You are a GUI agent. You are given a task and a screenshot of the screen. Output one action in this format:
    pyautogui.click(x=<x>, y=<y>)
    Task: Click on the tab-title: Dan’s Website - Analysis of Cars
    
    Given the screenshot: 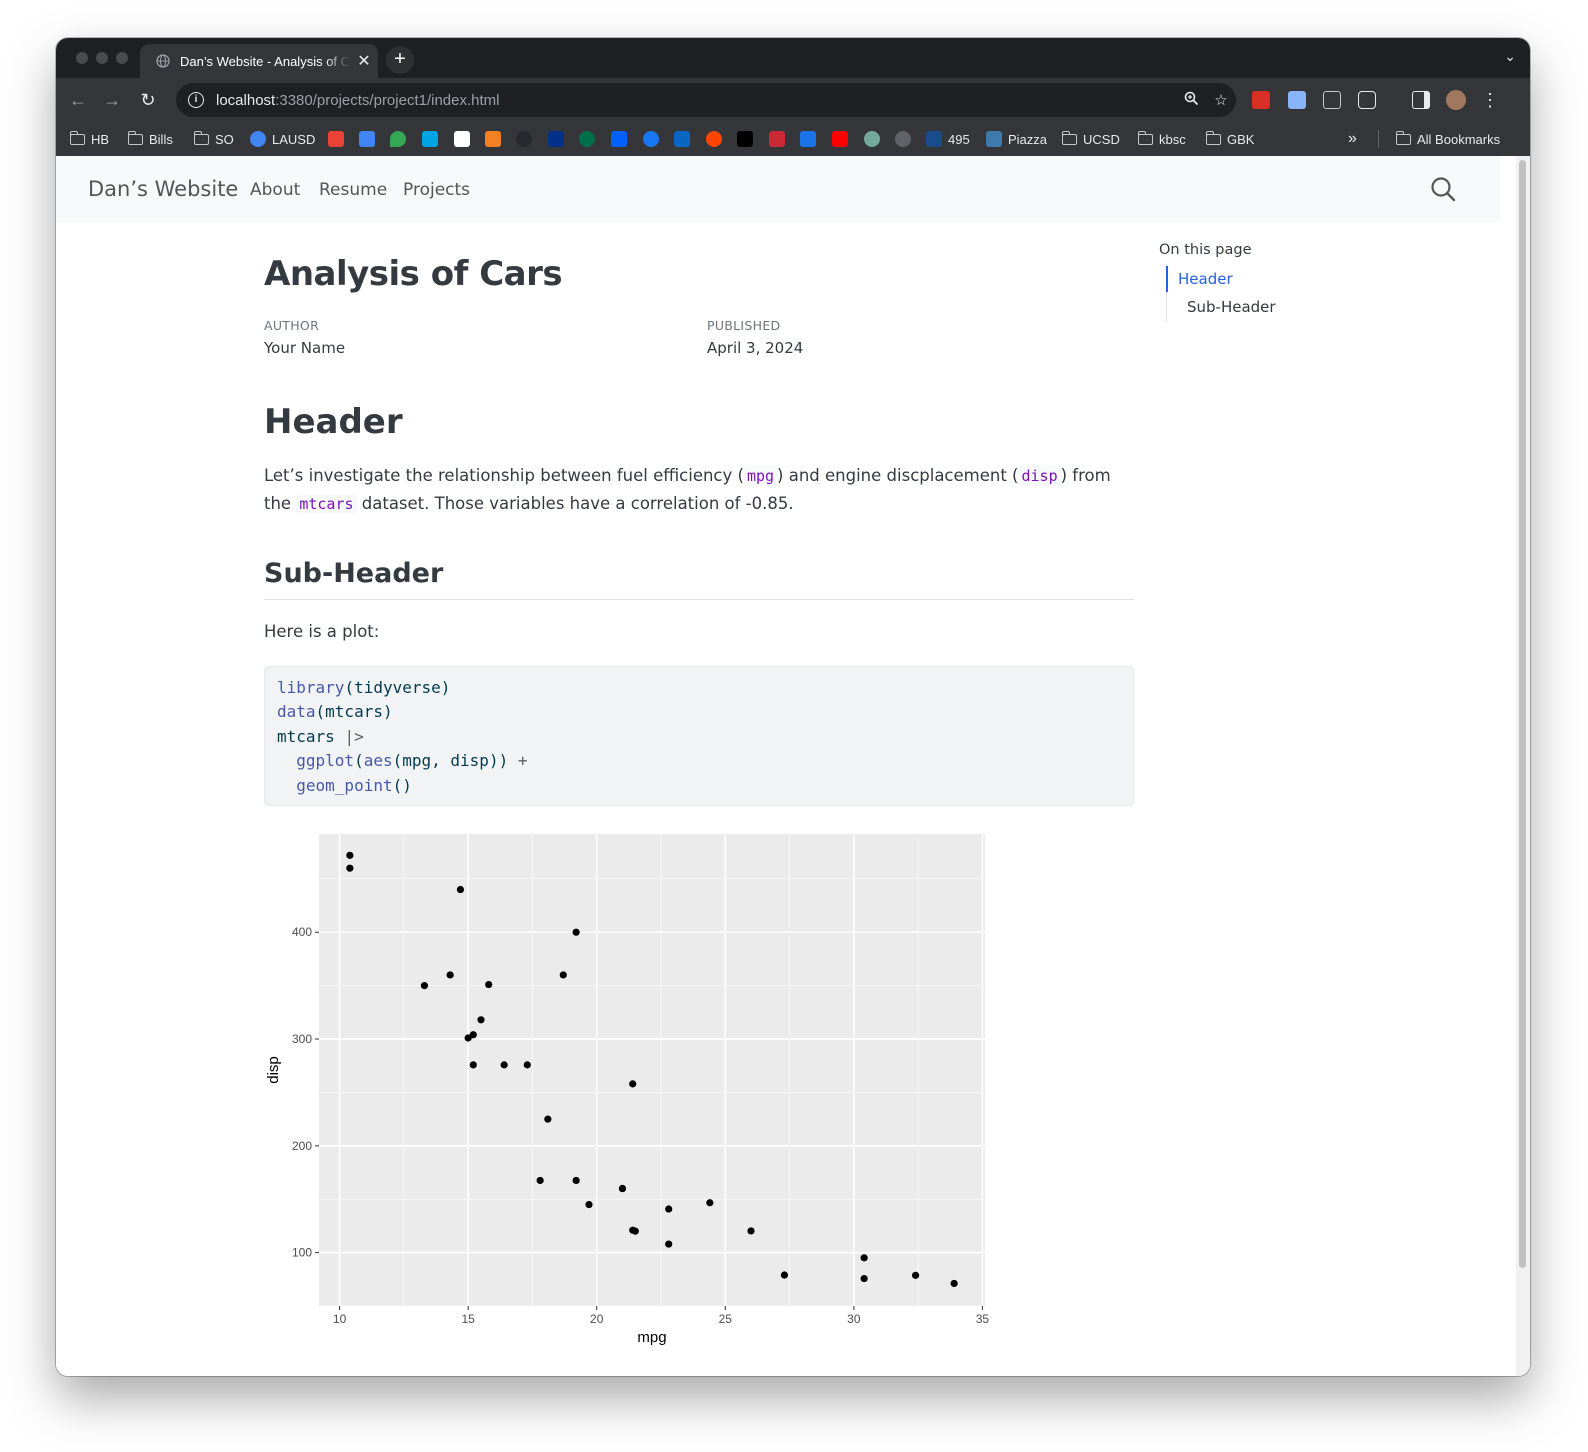 What is the action you would take?
    pyautogui.click(x=265, y=61)
    